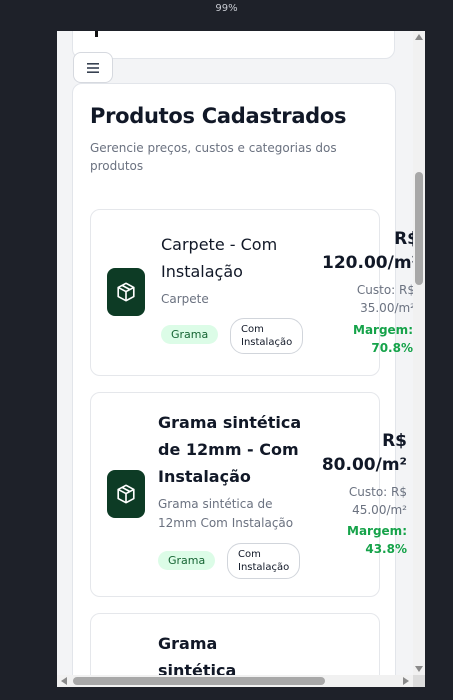  I want to click on panel-title: Produtos Cadastrados, so click(218, 116).